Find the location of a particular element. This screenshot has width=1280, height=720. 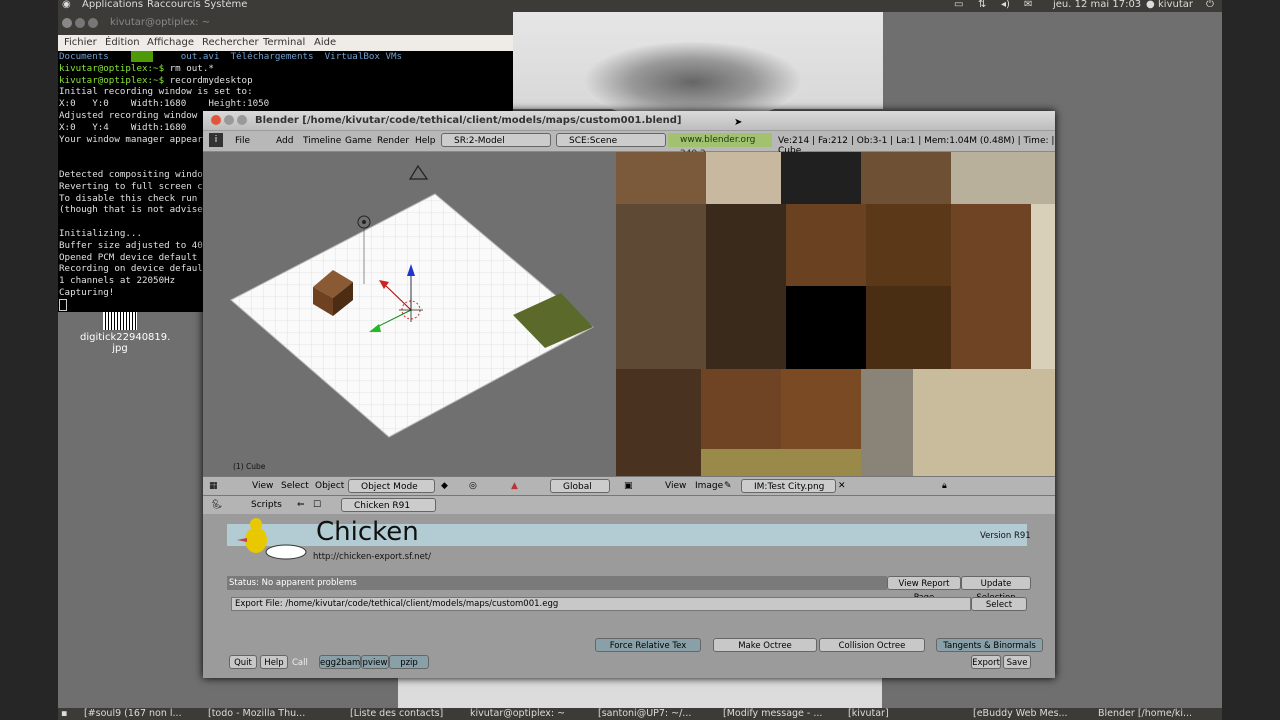

collision-octree-toggle: Collision Octree is located at coordinates (872, 645).